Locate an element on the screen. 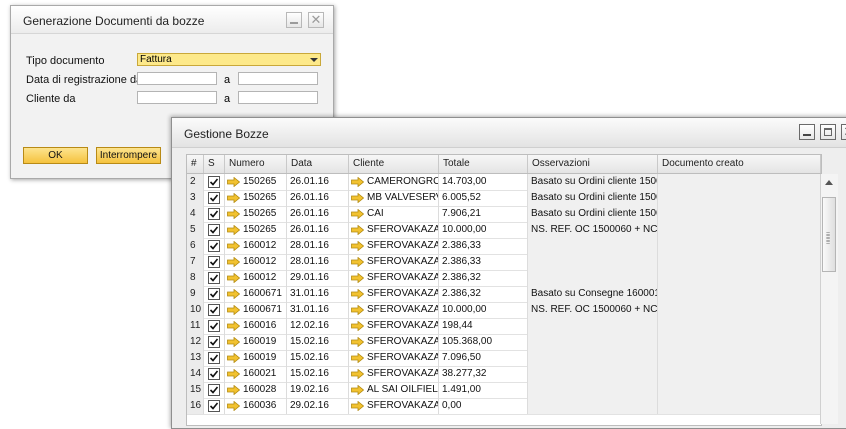  table-row: 16 160036 29.02.16 SFEROVAKAZAN 0,00 is located at coordinates (504, 406).